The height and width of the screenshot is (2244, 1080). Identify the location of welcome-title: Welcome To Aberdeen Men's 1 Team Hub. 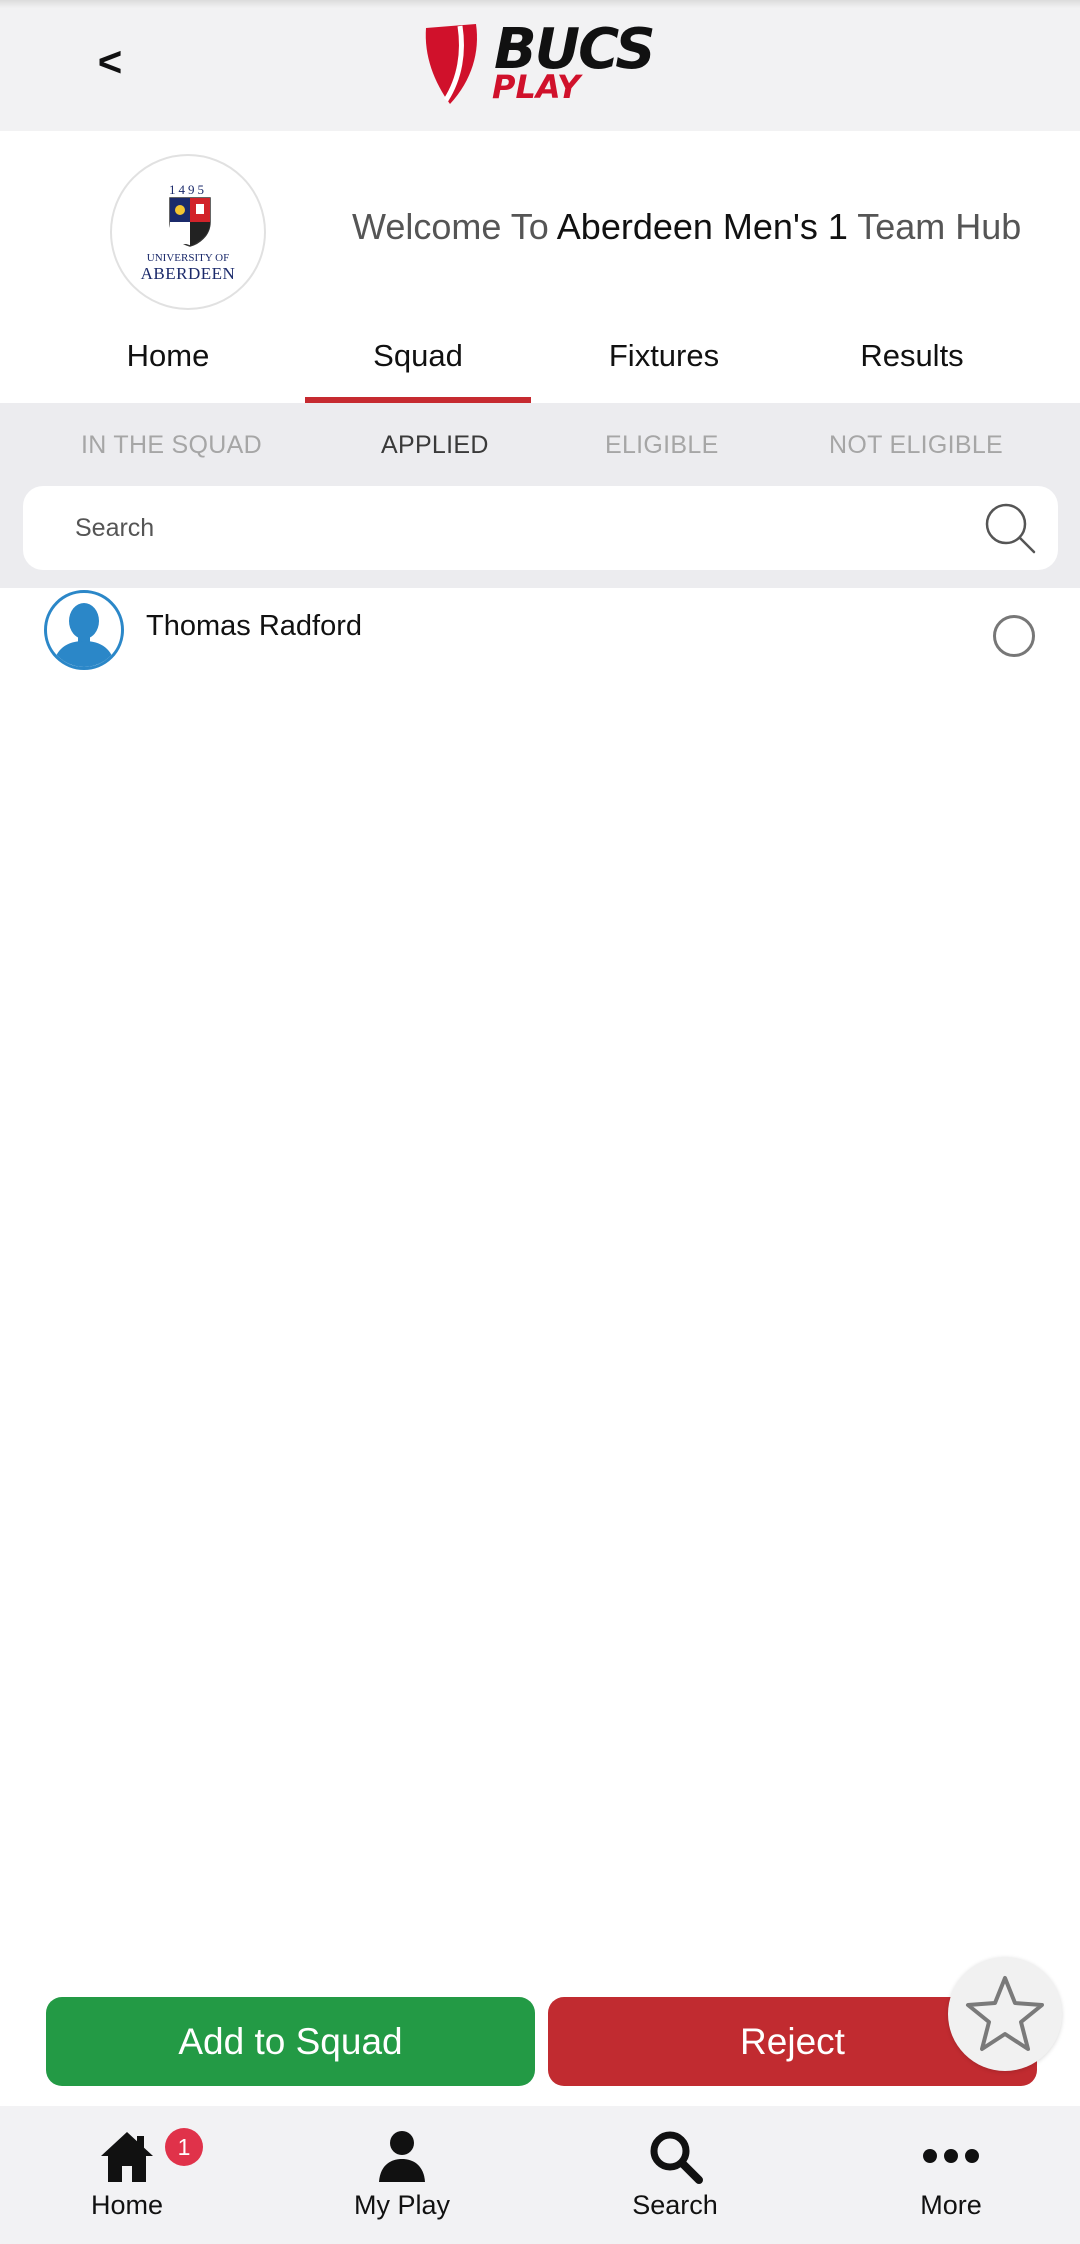
(702, 227).